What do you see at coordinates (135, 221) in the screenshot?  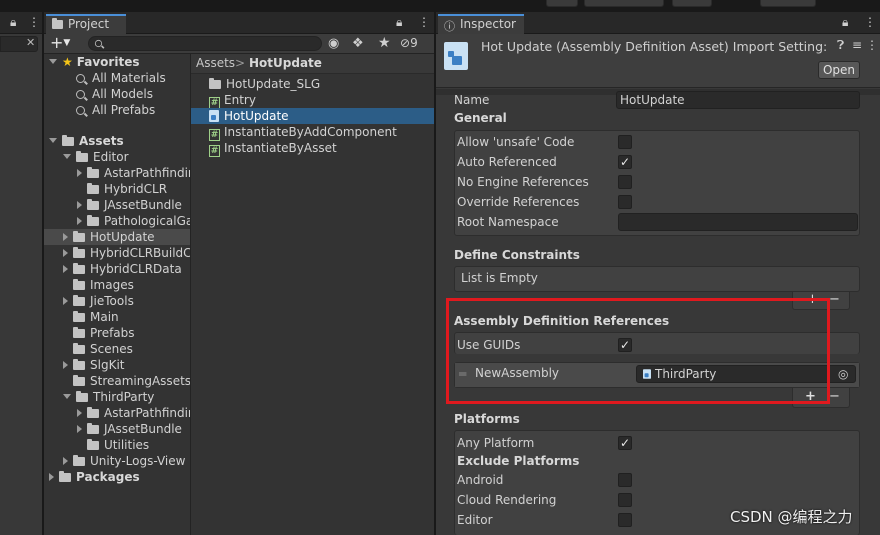 I see `tree-folder: PathologicalGa` at bounding box center [135, 221].